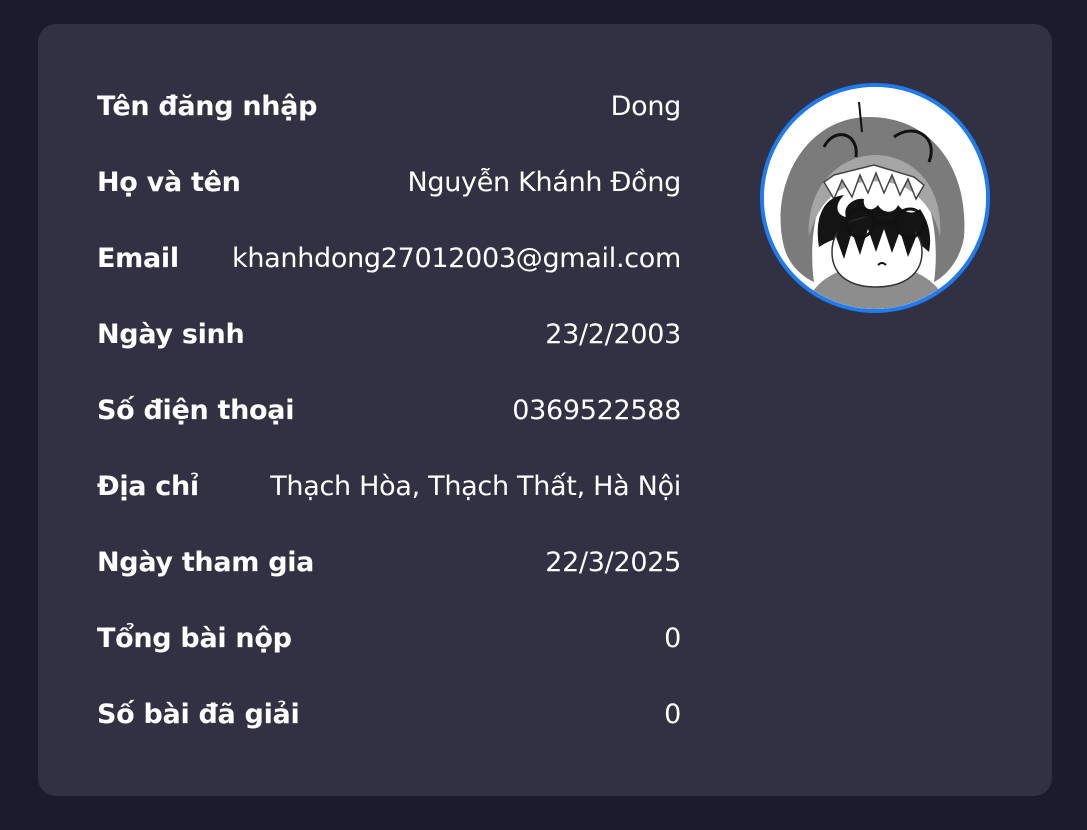  What do you see at coordinates (198, 714) in the screenshot?
I see `field-label-solved: Số bài đã giải` at bounding box center [198, 714].